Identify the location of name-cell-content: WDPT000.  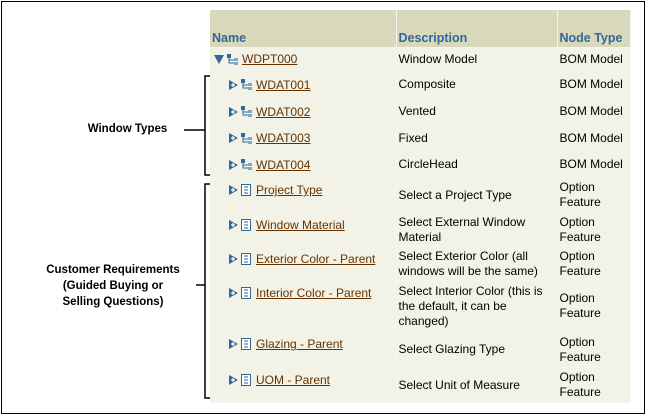
(304, 59).